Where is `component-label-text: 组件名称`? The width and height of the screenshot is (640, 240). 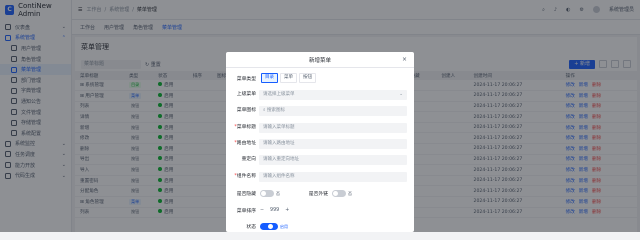 component-label-text: 组件名称 is located at coordinates (246, 176).